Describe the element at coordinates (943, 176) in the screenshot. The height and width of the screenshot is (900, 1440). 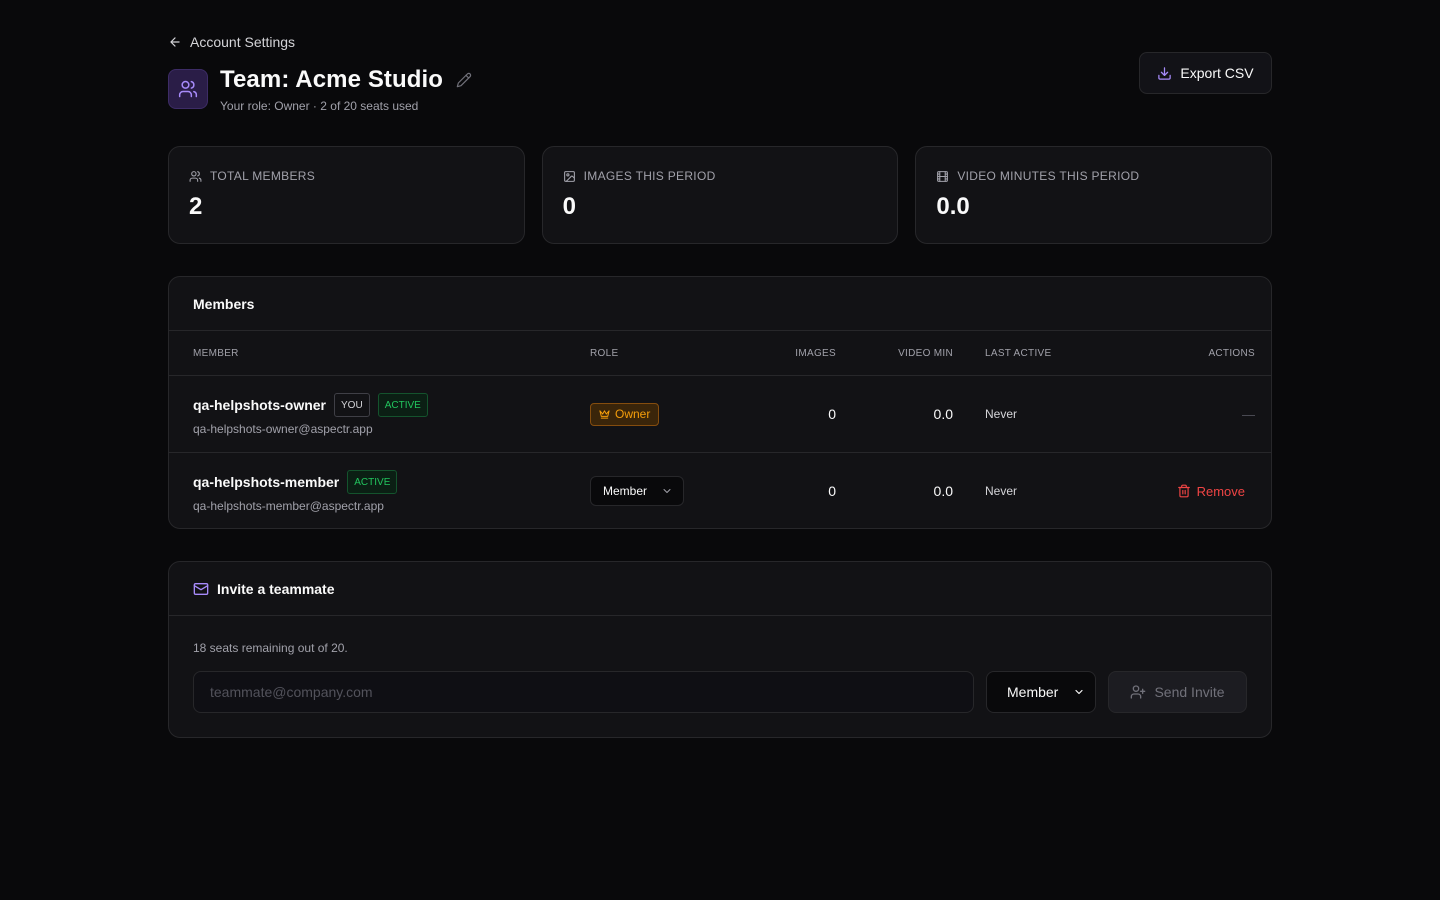
I see `film-icon` at that location.